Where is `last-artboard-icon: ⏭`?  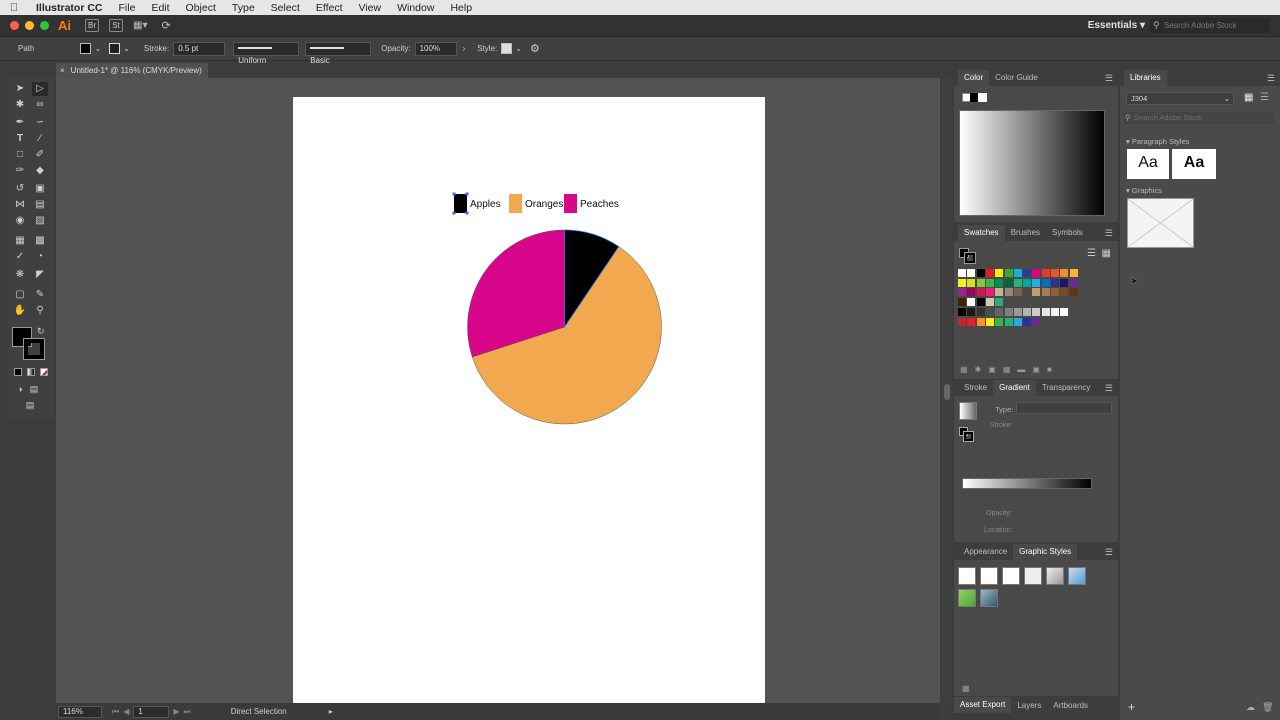
last-artboard-icon: ⏭ is located at coordinates (187, 712).